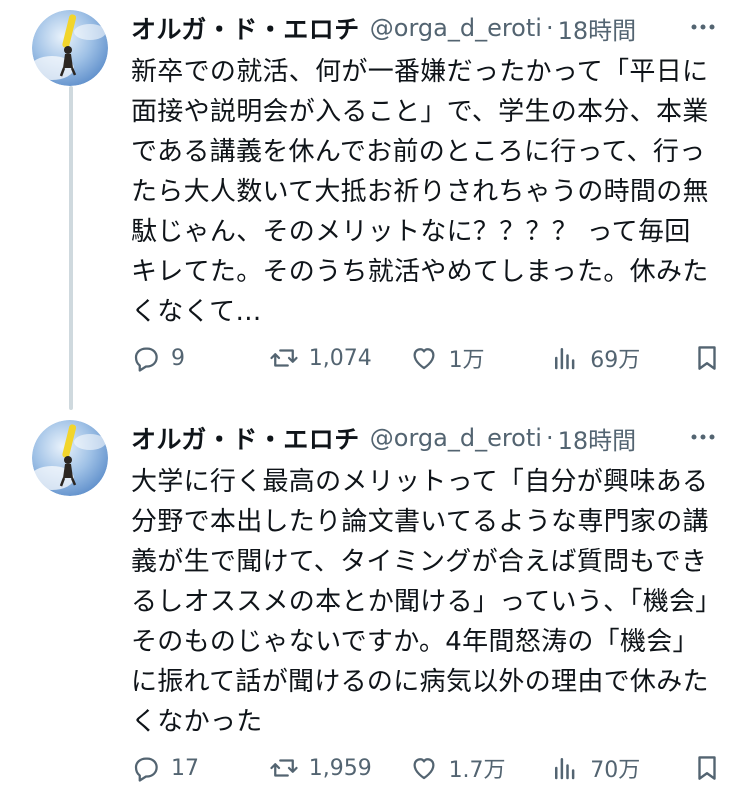 The height and width of the screenshot is (802, 750). I want to click on view-count: 69万, so click(615, 360).